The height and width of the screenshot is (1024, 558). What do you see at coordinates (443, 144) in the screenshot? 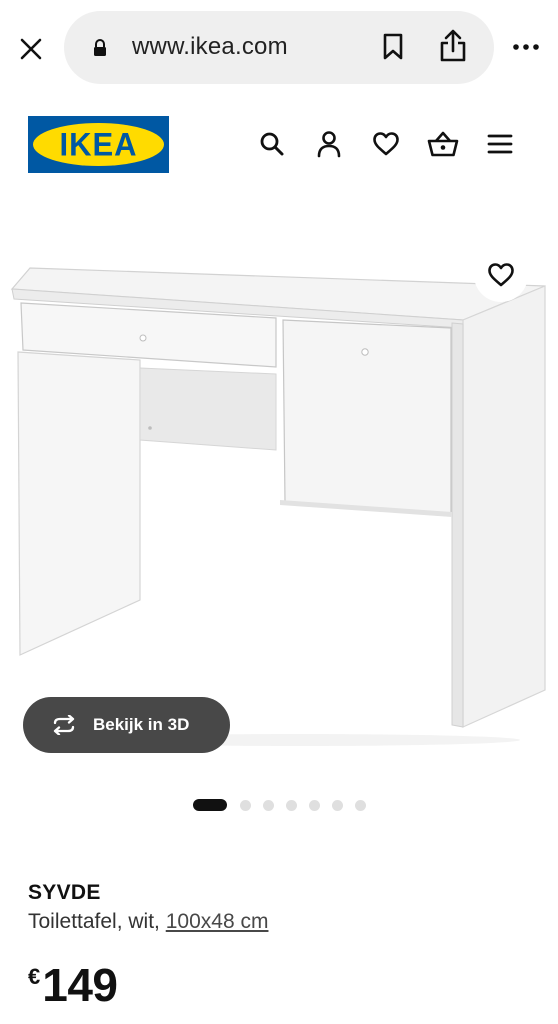
I see `basket-icon` at bounding box center [443, 144].